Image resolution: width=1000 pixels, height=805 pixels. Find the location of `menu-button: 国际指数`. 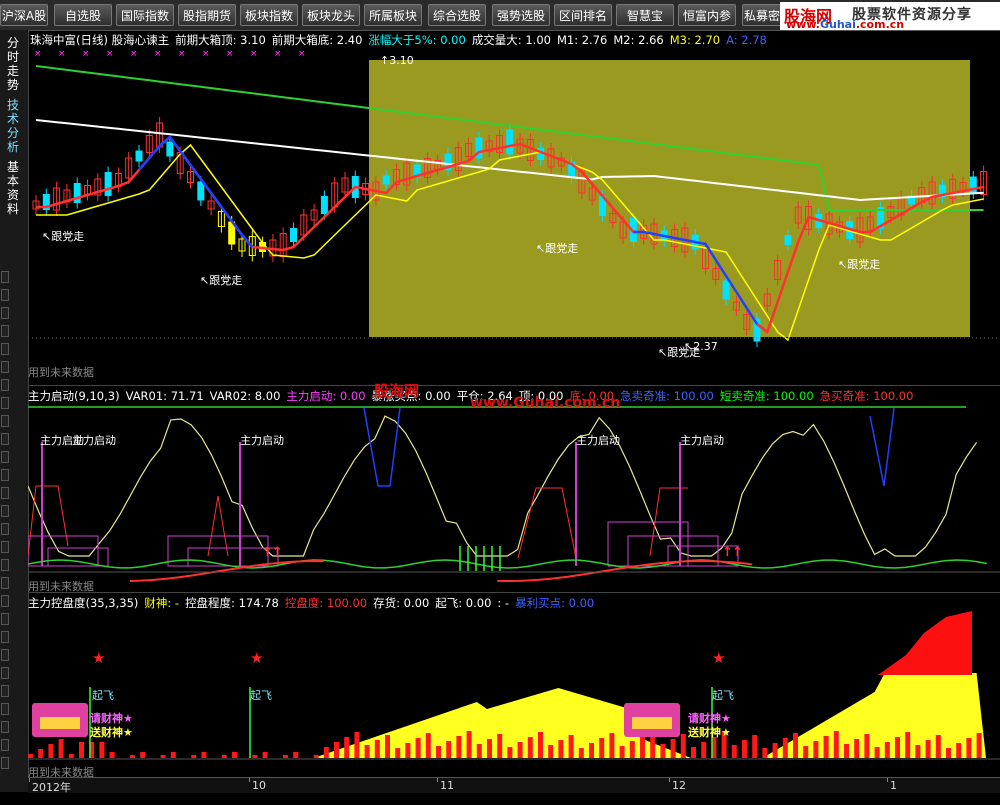

menu-button: 国际指数 is located at coordinates (145, 15).